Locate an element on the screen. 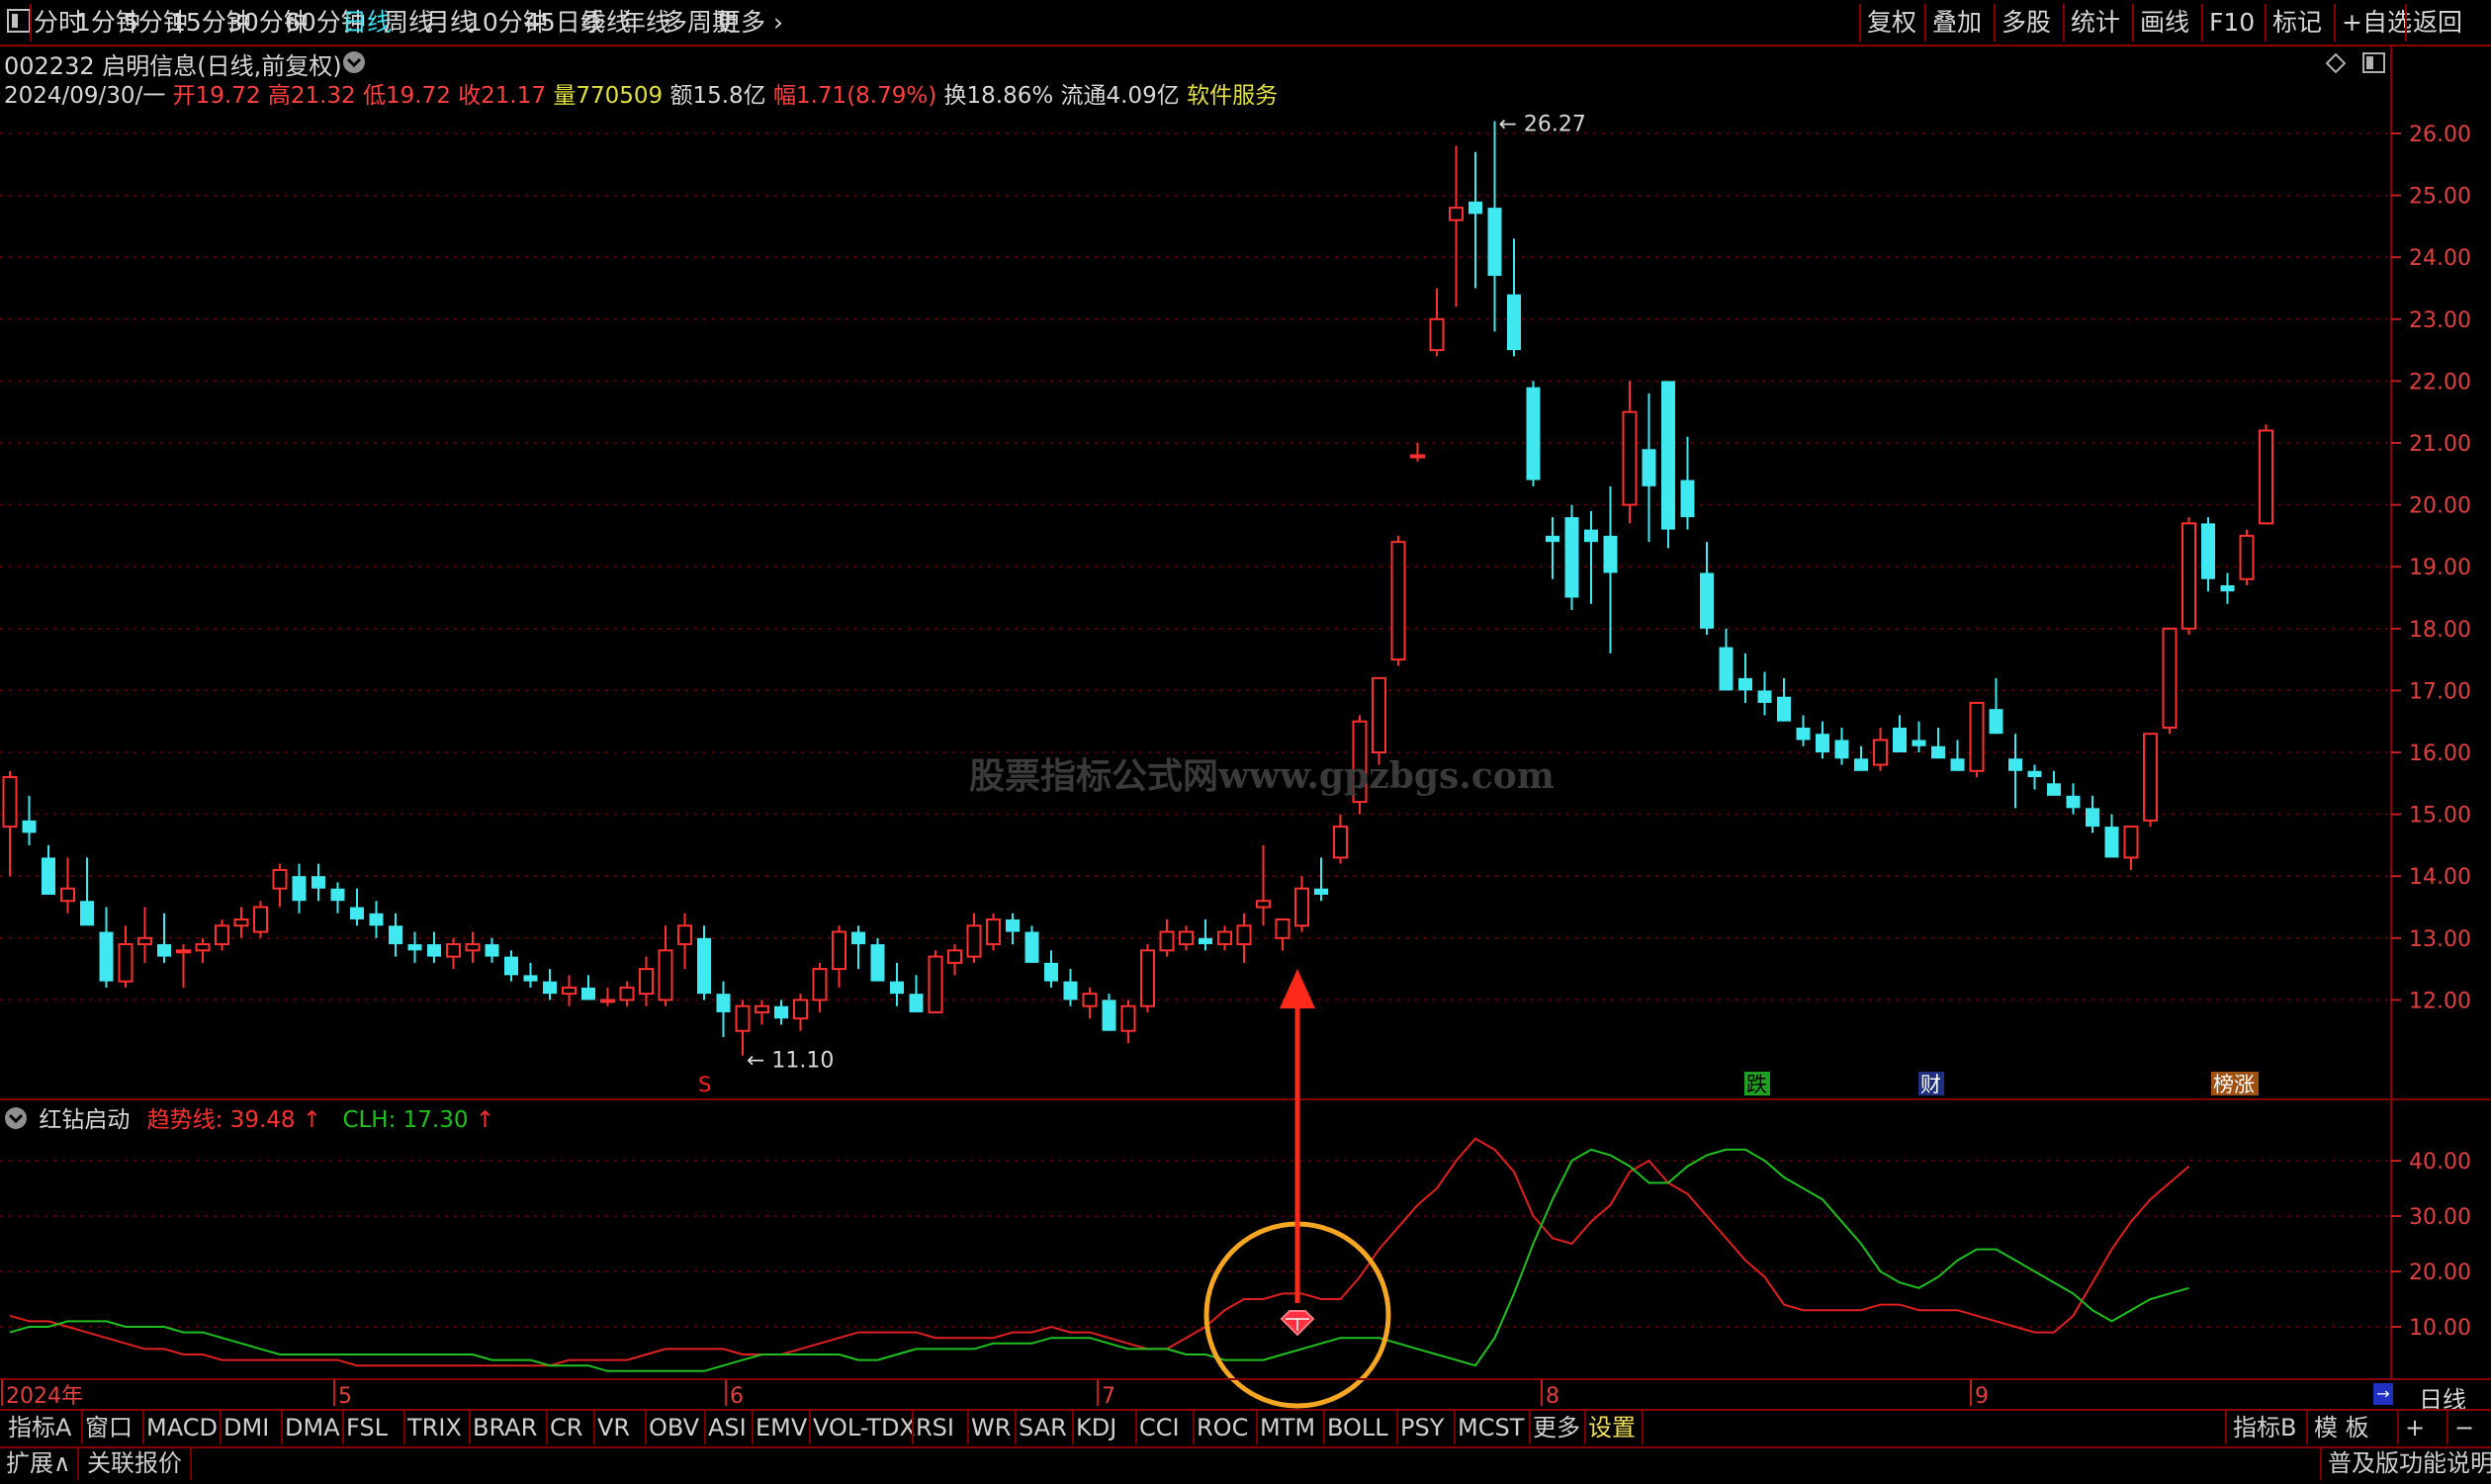  help-link: 普及版功能说明 is located at coordinates (2409, 1463).